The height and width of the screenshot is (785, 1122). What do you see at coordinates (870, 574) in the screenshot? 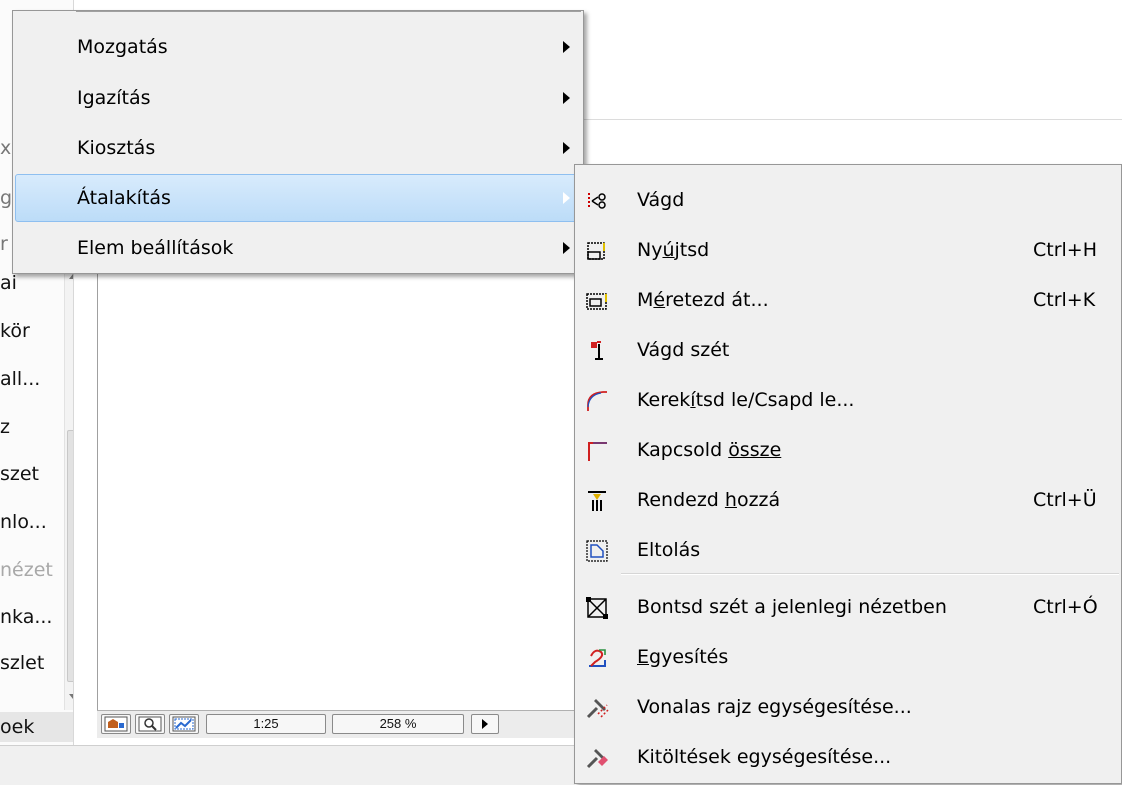
I see `menu-separator` at bounding box center [870, 574].